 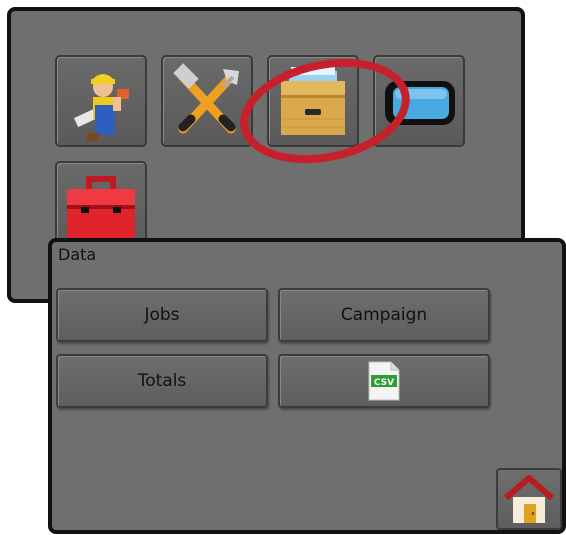 I want to click on tools-tile, so click(x=207, y=101).